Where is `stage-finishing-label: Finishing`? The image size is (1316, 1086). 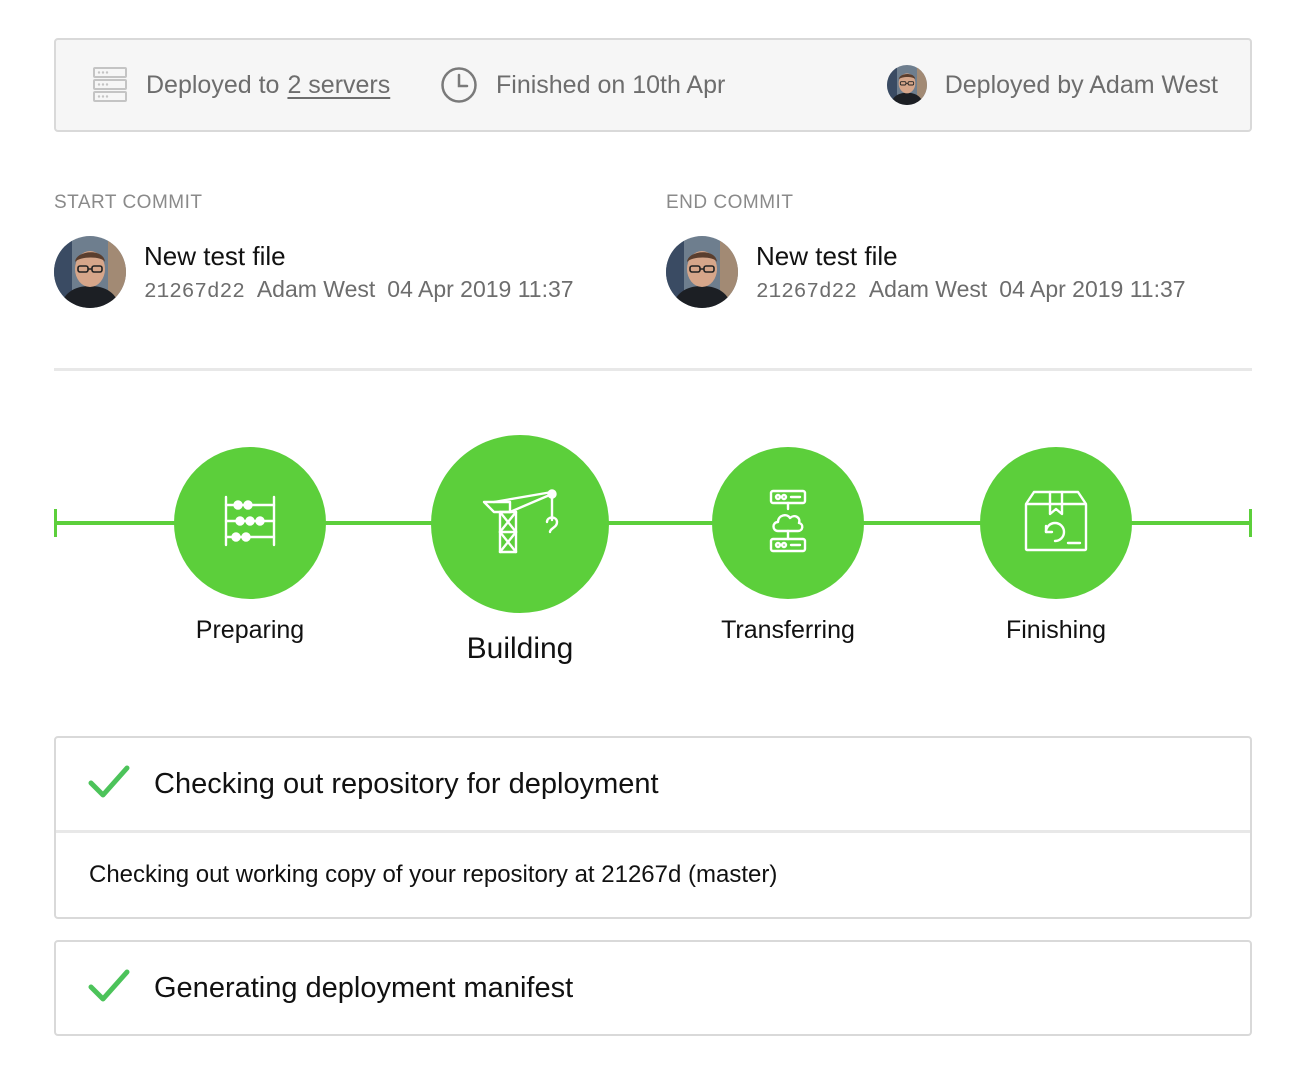 stage-finishing-label: Finishing is located at coordinates (1056, 630).